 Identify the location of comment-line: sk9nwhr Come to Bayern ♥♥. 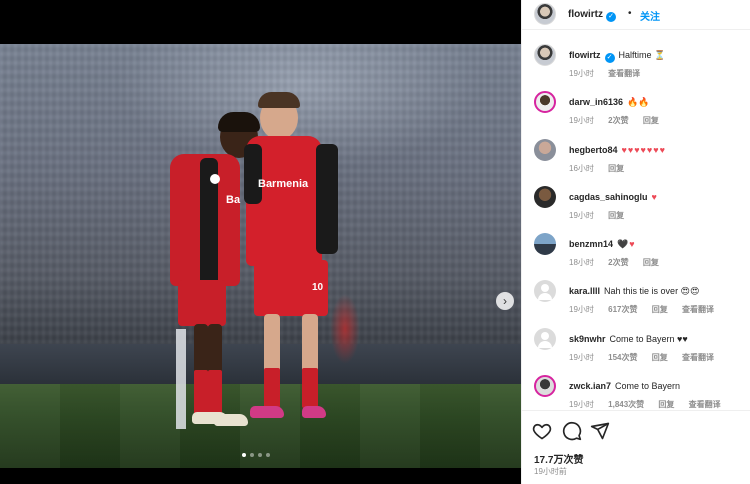
(628, 339).